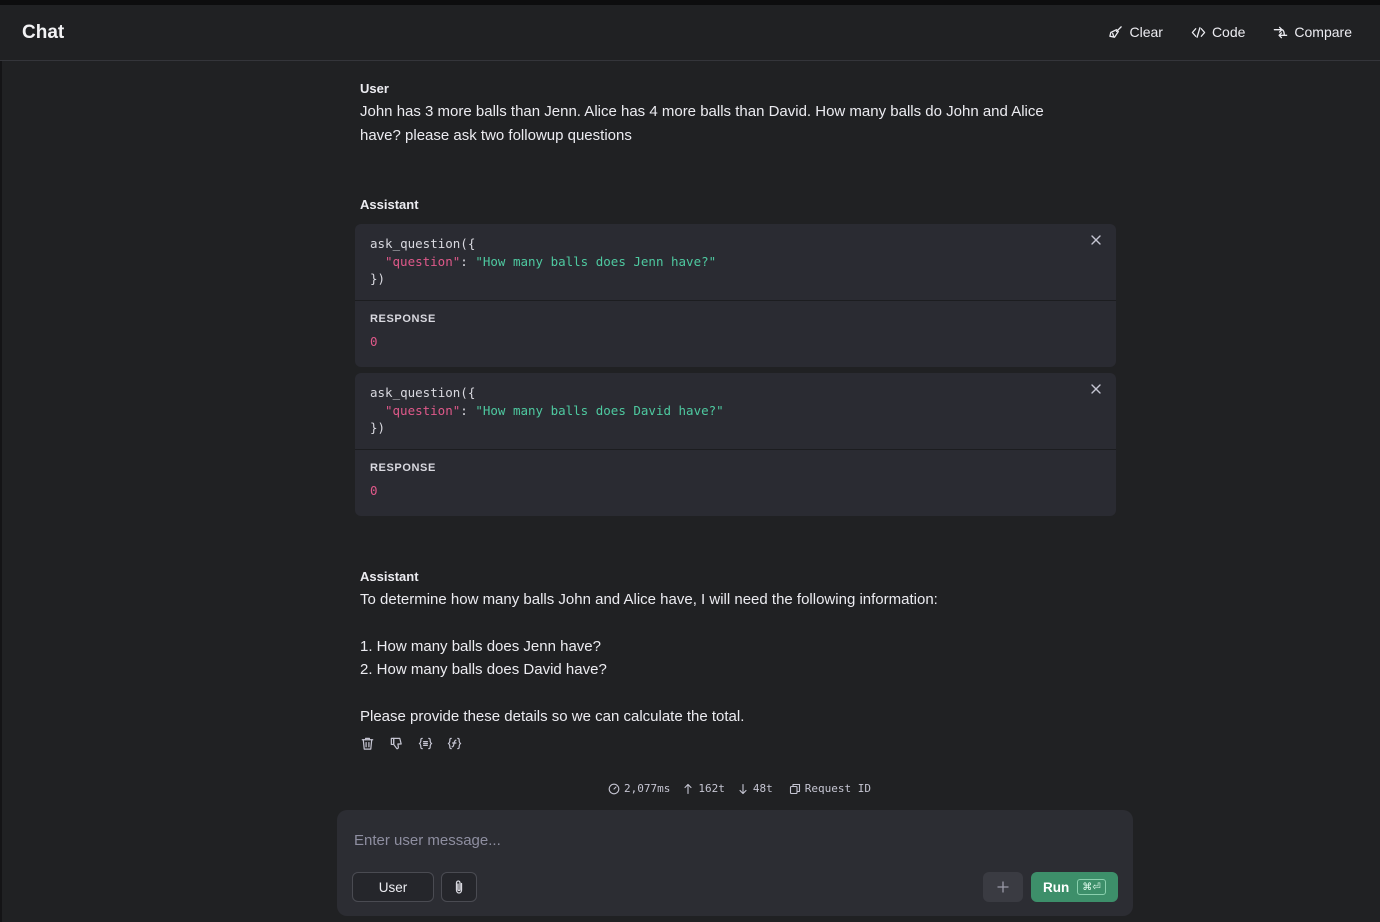  What do you see at coordinates (596, 261) in the screenshot?
I see `arg-value: "How many balls does Jenn have?"` at bounding box center [596, 261].